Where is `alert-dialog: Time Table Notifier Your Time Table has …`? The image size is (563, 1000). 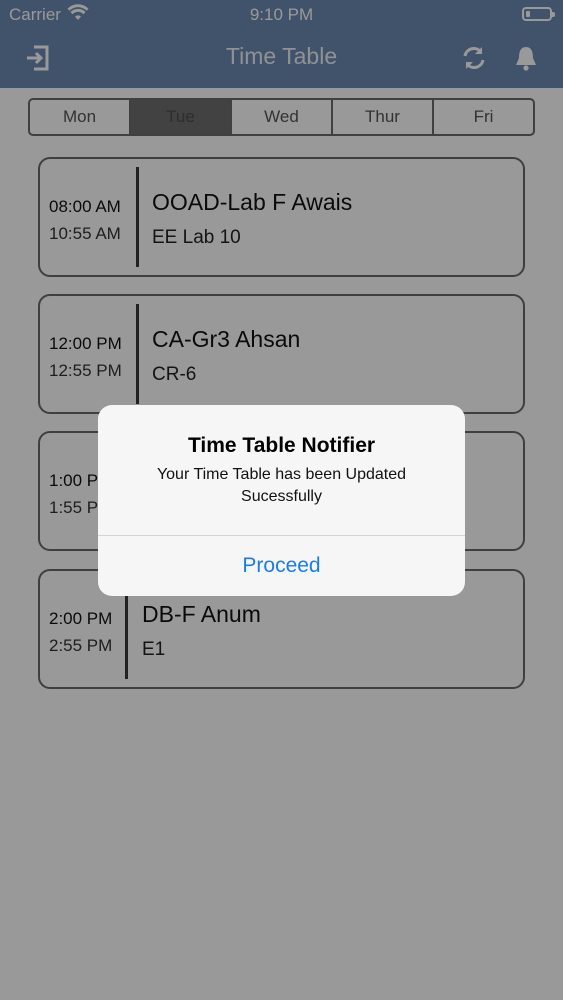
alert-dialog: Time Table Notifier Your Time Table has … is located at coordinates (281, 500).